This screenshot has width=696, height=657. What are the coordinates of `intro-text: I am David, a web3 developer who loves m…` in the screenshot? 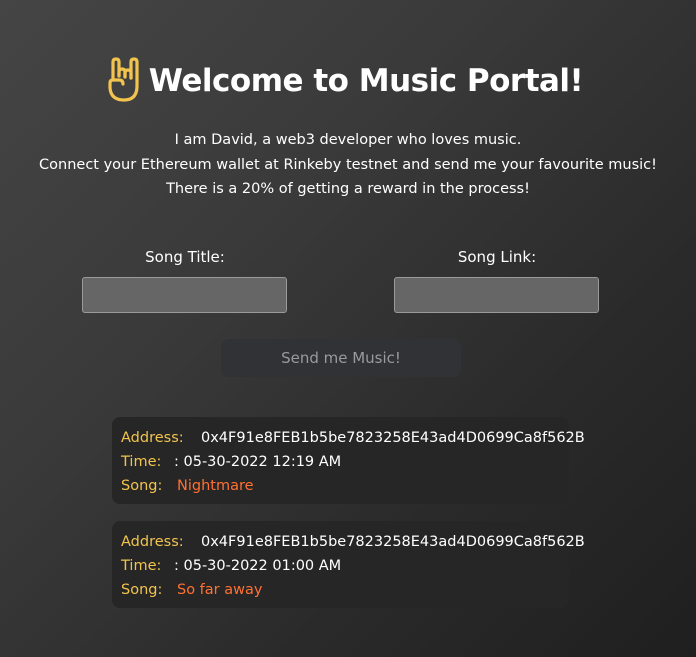 It's located at (348, 165).